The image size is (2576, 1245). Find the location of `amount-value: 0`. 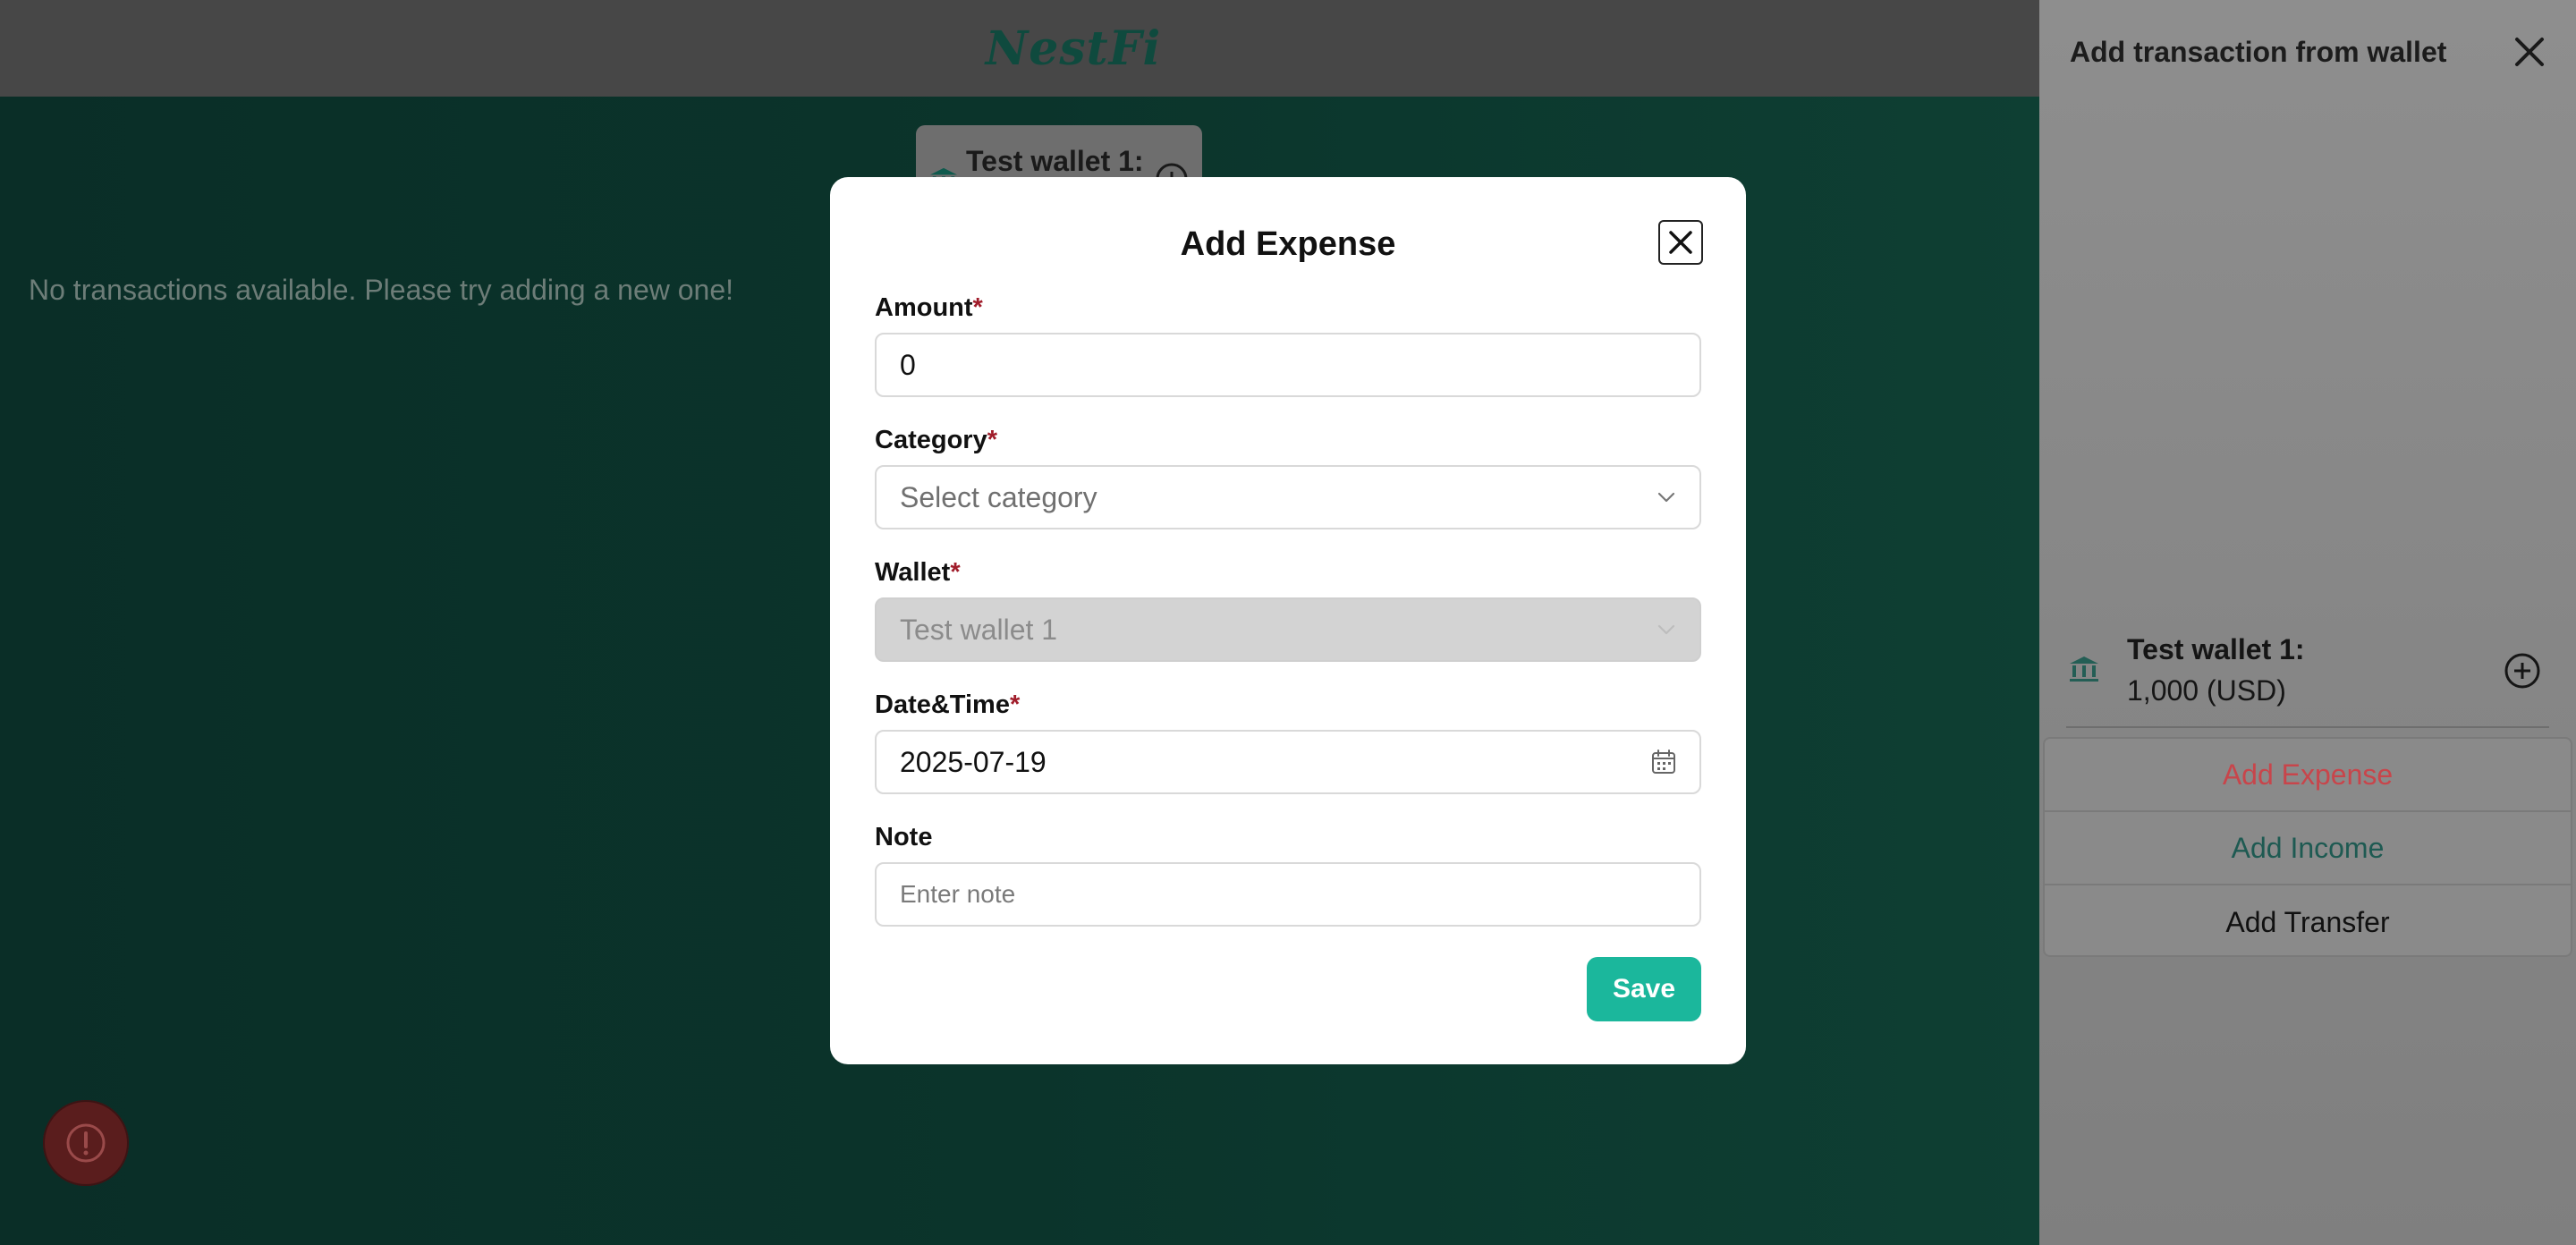

amount-value: 0 is located at coordinates (908, 364).